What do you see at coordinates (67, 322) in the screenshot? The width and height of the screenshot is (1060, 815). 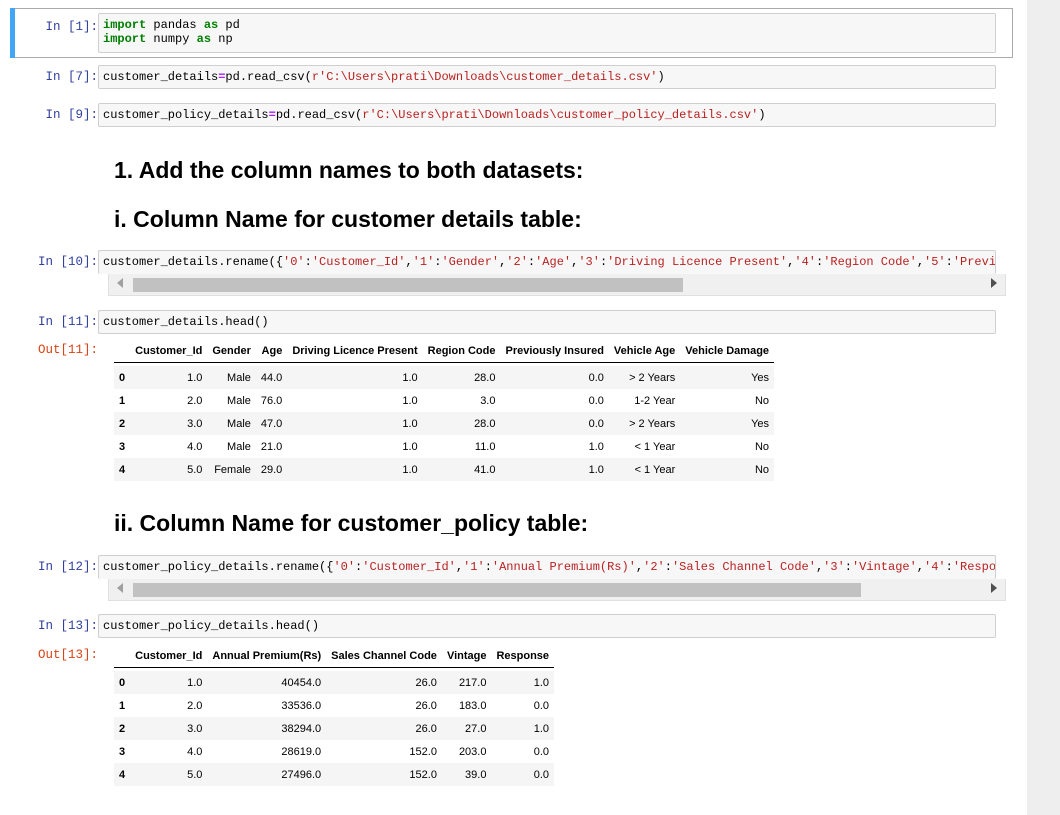 I see `cell-prompt: In [11]:` at bounding box center [67, 322].